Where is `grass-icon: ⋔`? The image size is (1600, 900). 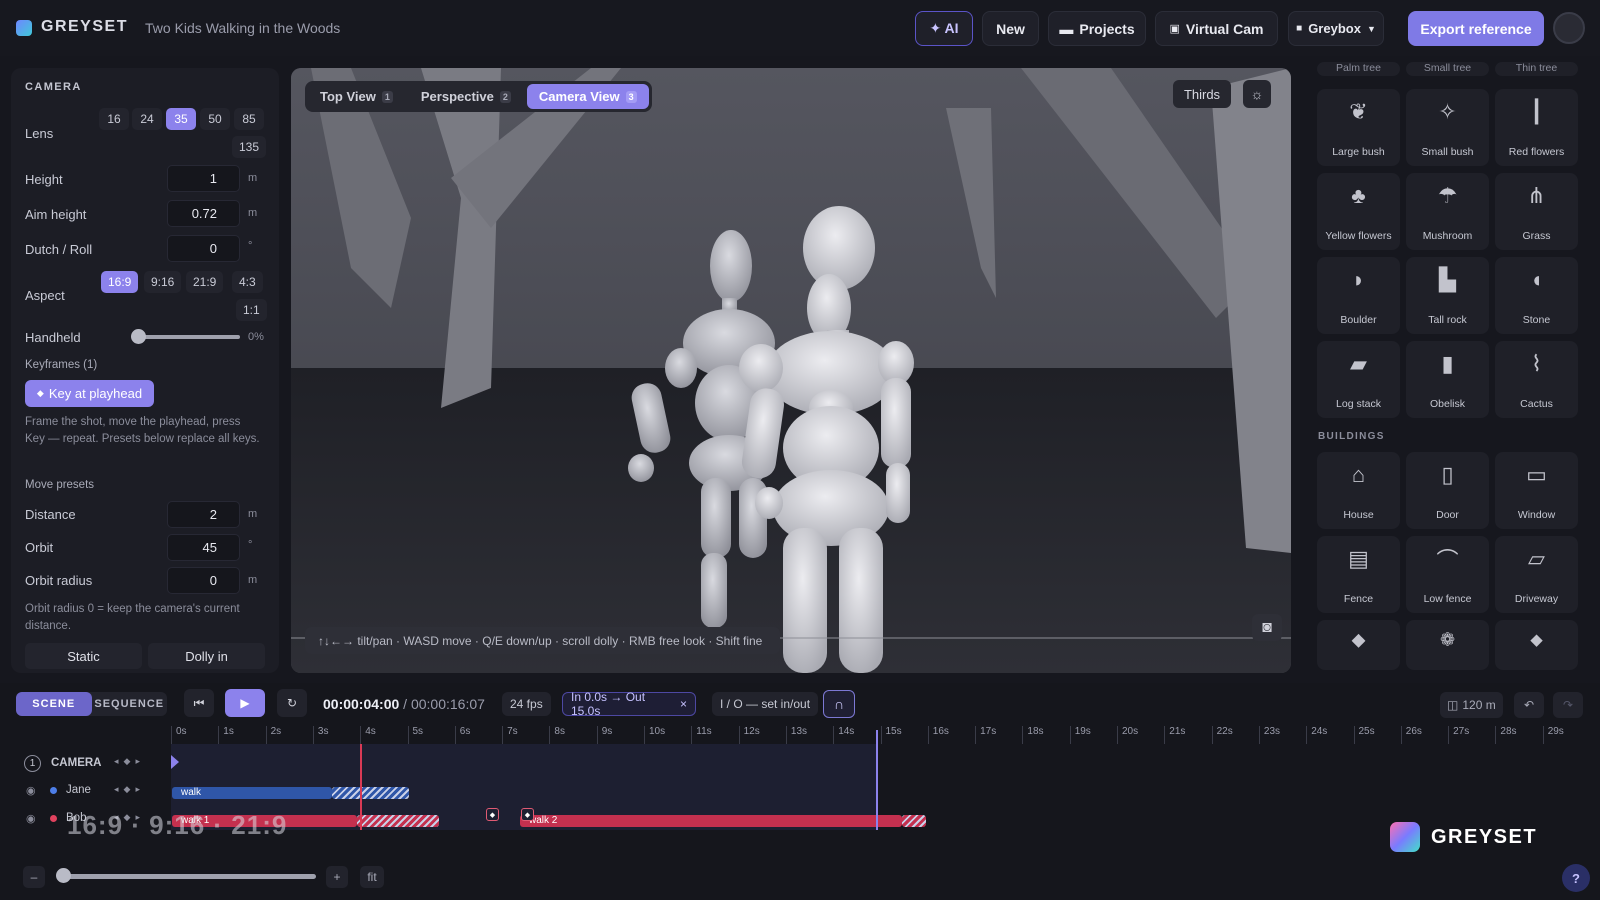 grass-icon: ⋔ is located at coordinates (1536, 196).